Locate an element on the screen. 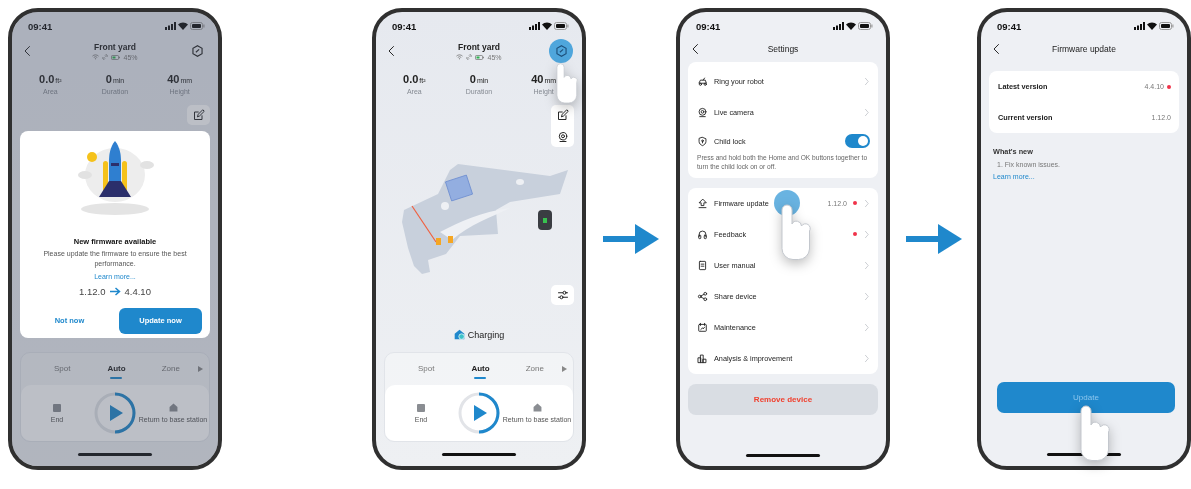 The image size is (1191, 489). charging-status: Charging is located at coordinates (486, 334).